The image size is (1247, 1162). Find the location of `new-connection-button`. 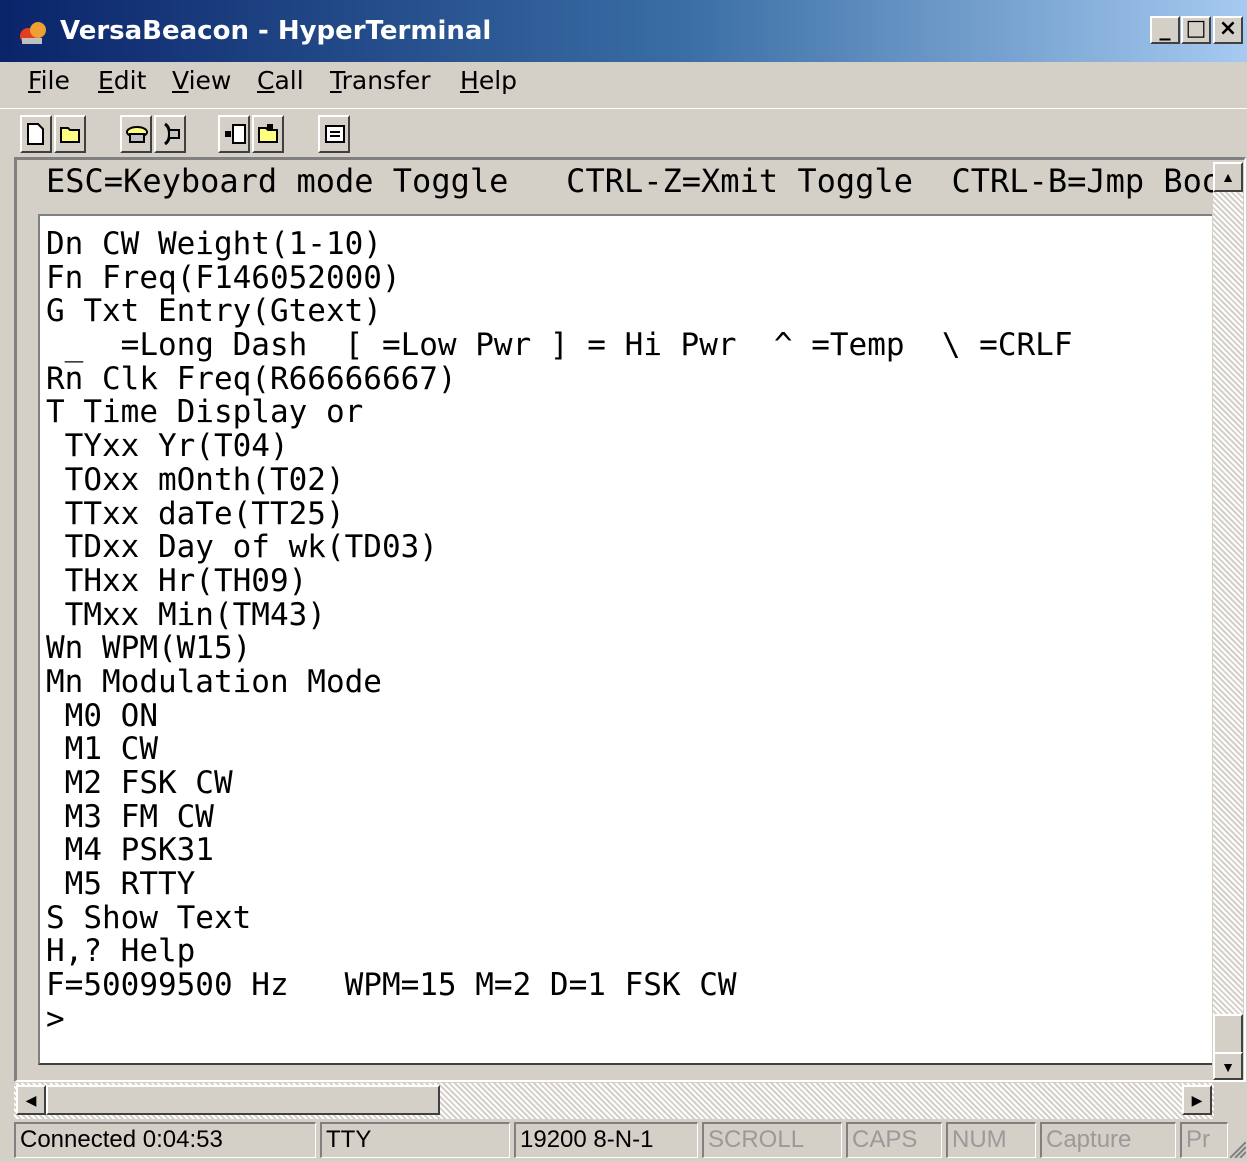

new-connection-button is located at coordinates (36, 134).